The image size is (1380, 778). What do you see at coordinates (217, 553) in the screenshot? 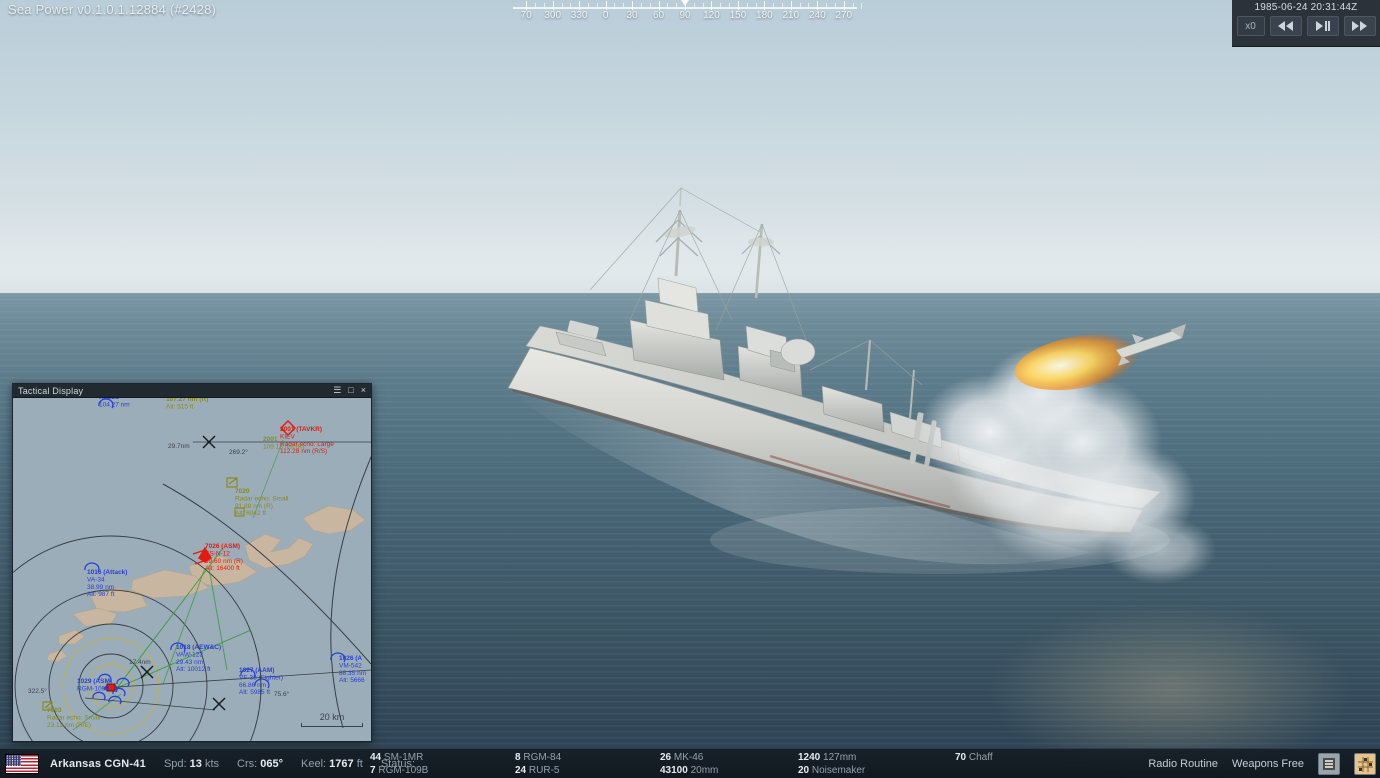
I see `contact-label-line: SS-N-12` at bounding box center [217, 553].